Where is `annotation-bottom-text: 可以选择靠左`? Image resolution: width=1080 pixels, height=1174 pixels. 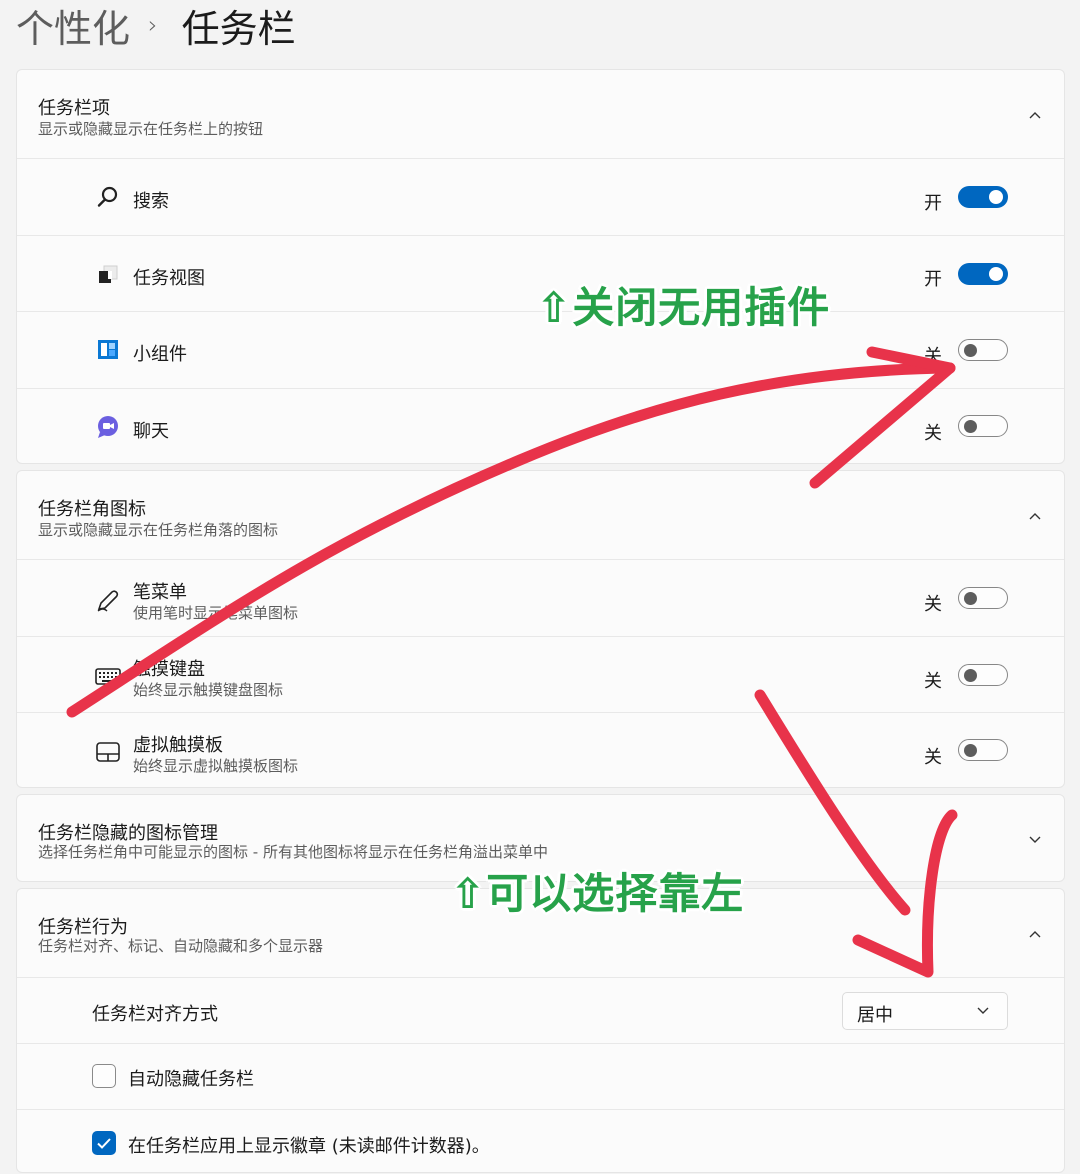 annotation-bottom-text: 可以选择靠左 is located at coordinates (615, 893).